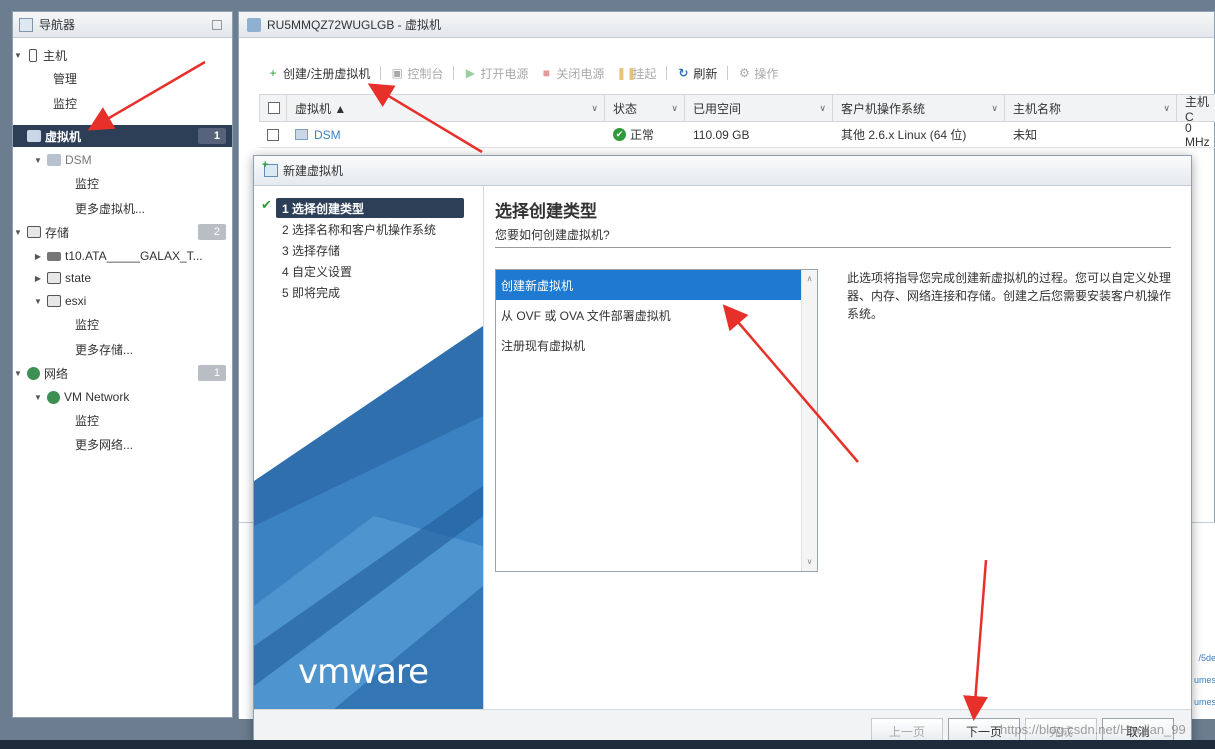 The image size is (1215, 749). Describe the element at coordinates (122, 183) in the screenshot. I see `nav-item-dsm-monitor: 监控` at that location.